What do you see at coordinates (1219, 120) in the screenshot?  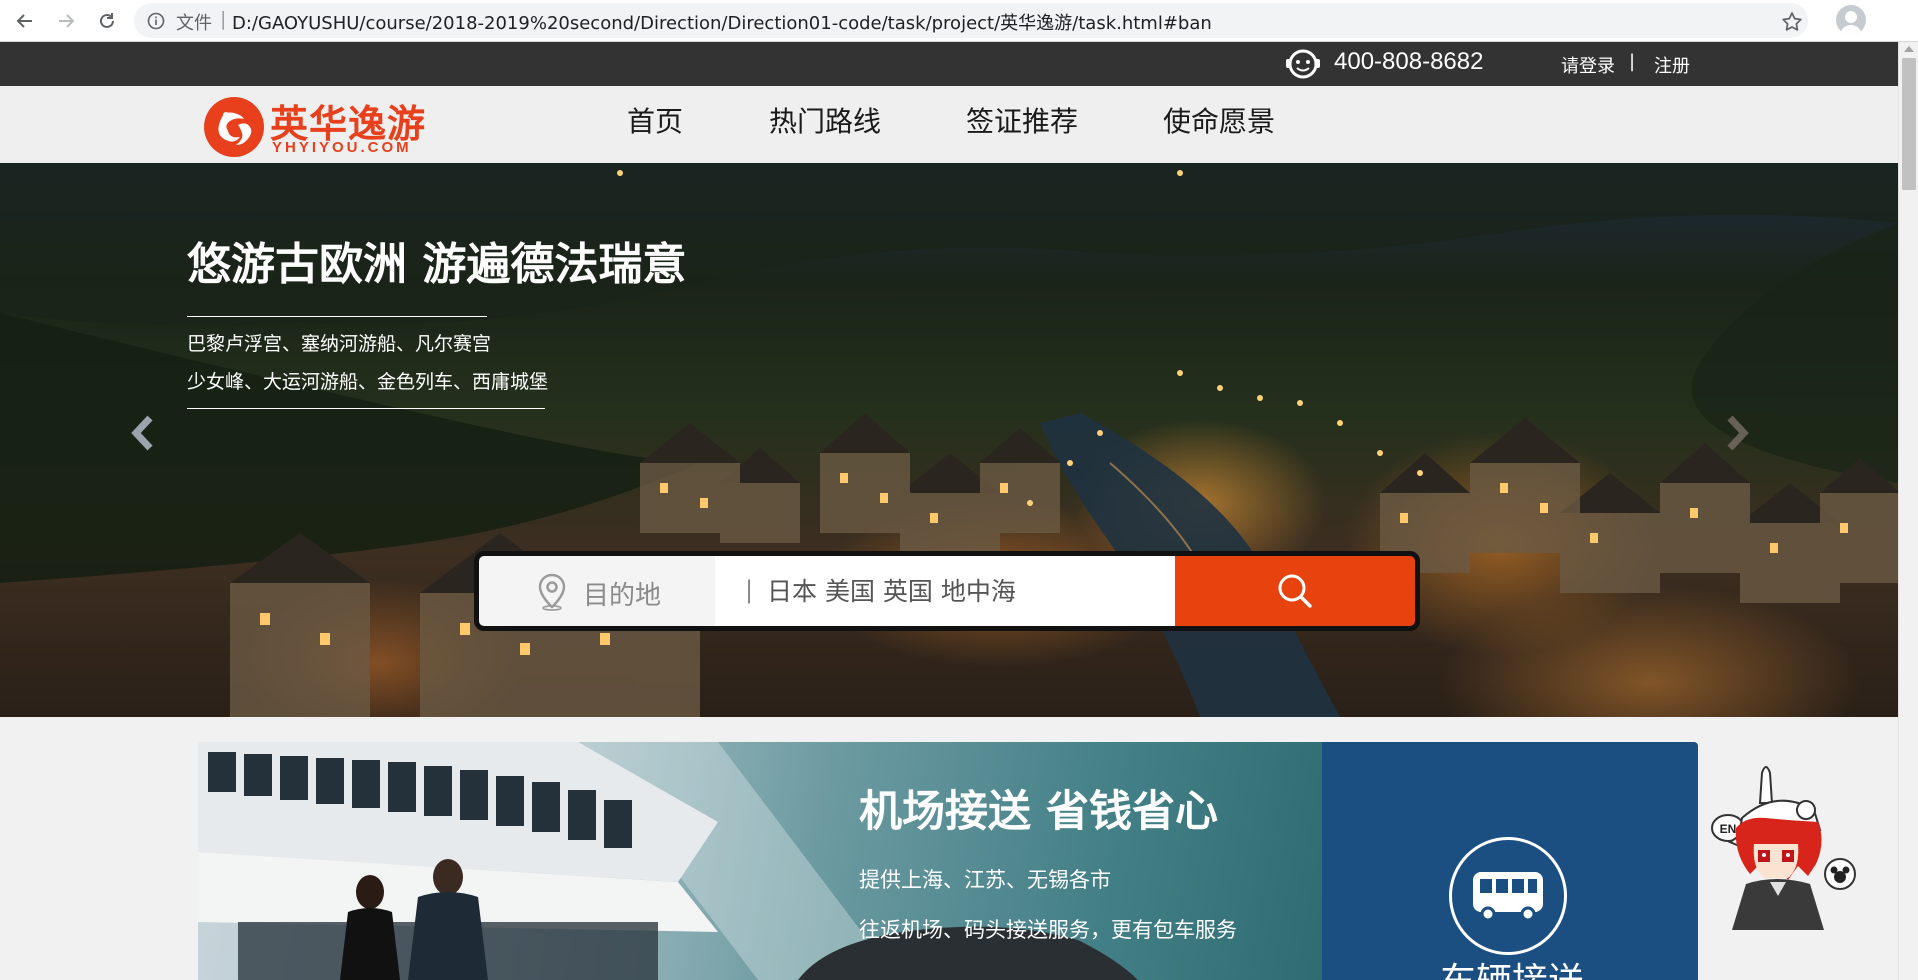 I see `nav-mission: 使命愿景` at bounding box center [1219, 120].